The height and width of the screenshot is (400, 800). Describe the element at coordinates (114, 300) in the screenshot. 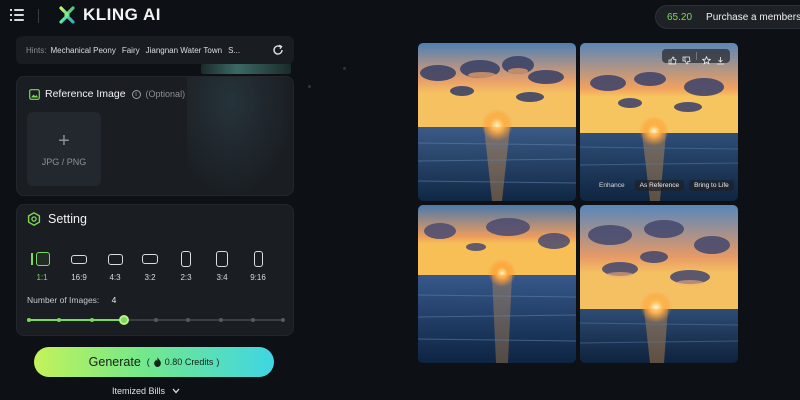

I see `number-of-images-value: 4` at that location.